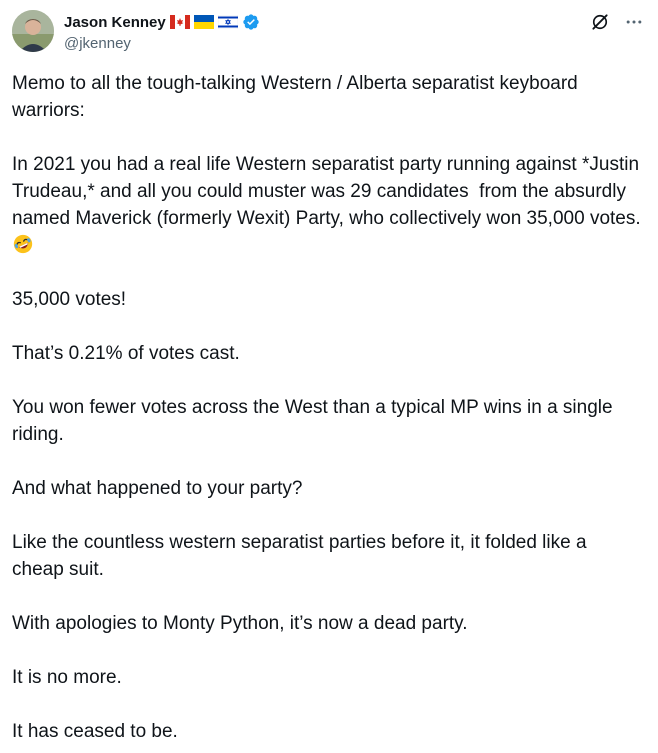 The width and height of the screenshot is (658, 753). Describe the element at coordinates (69, 299) in the screenshot. I see `tweet-paragraph: 35,000 votes!` at that location.